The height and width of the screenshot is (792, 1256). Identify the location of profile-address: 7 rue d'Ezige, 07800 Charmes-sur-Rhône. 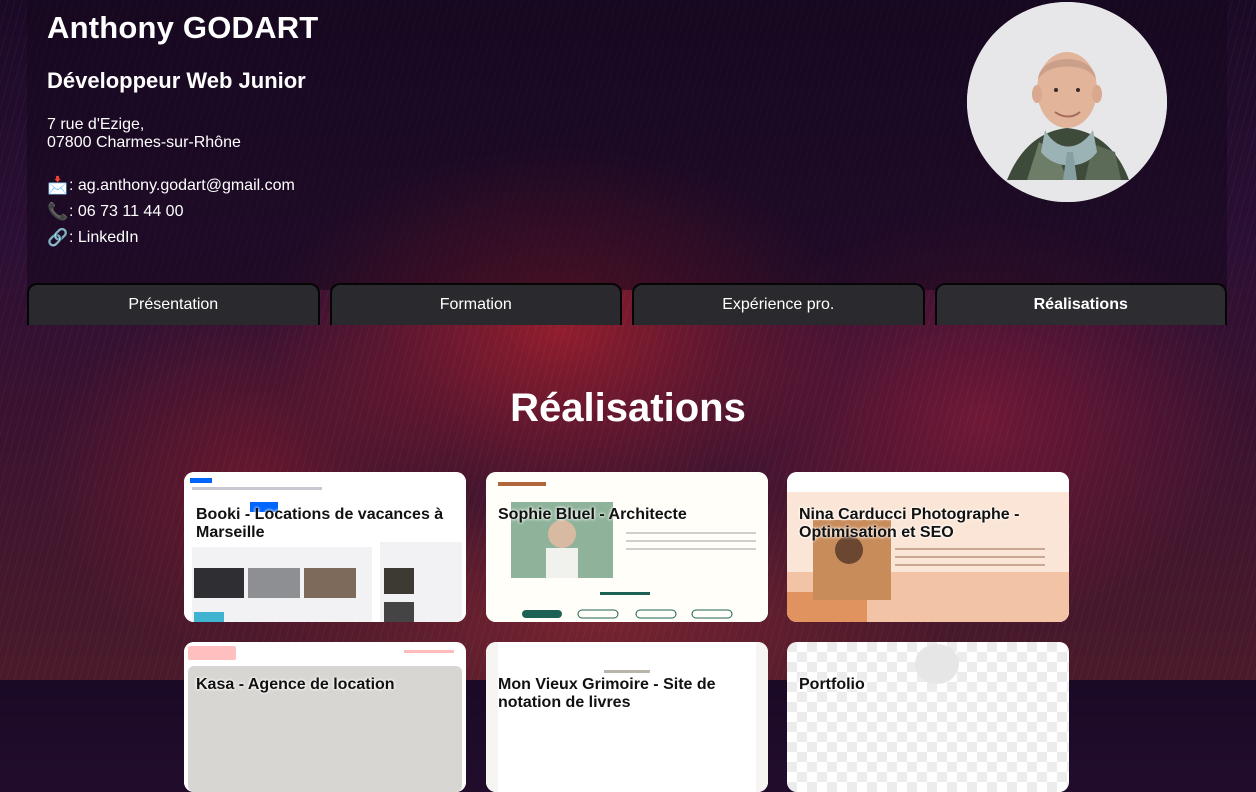
(144, 134).